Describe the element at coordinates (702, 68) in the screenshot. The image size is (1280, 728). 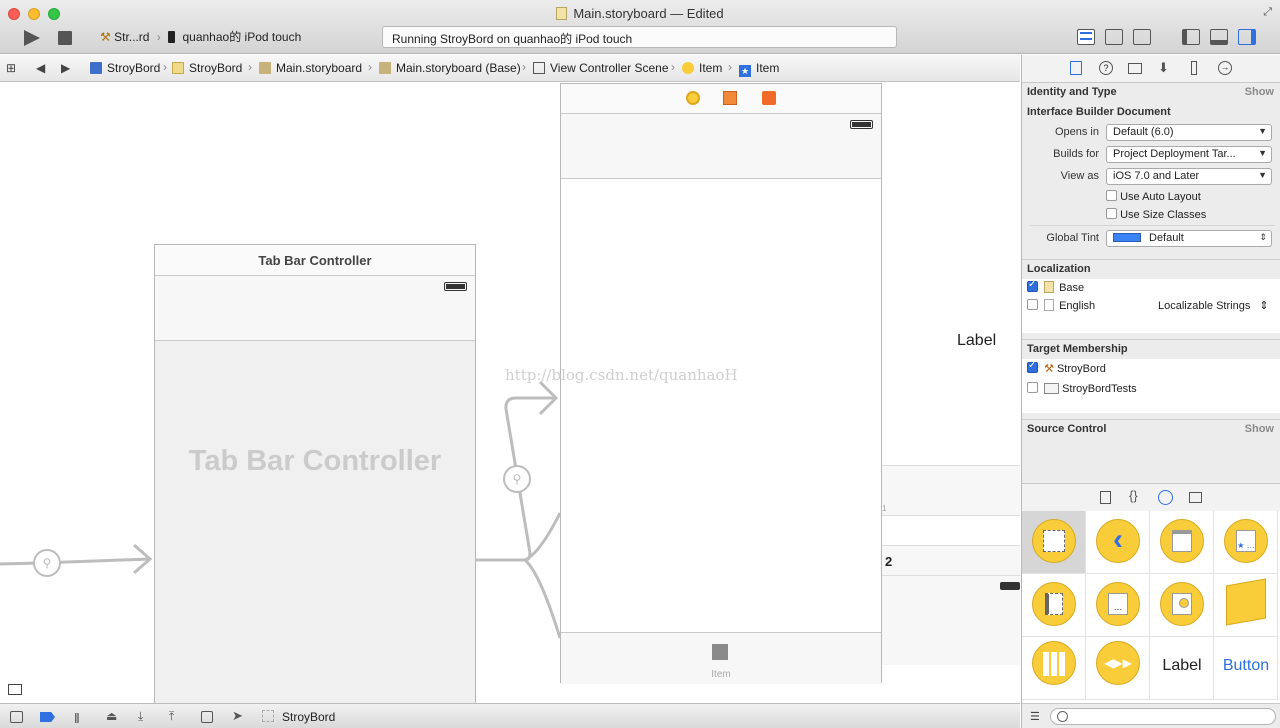
I see `crumb-item: Item` at that location.